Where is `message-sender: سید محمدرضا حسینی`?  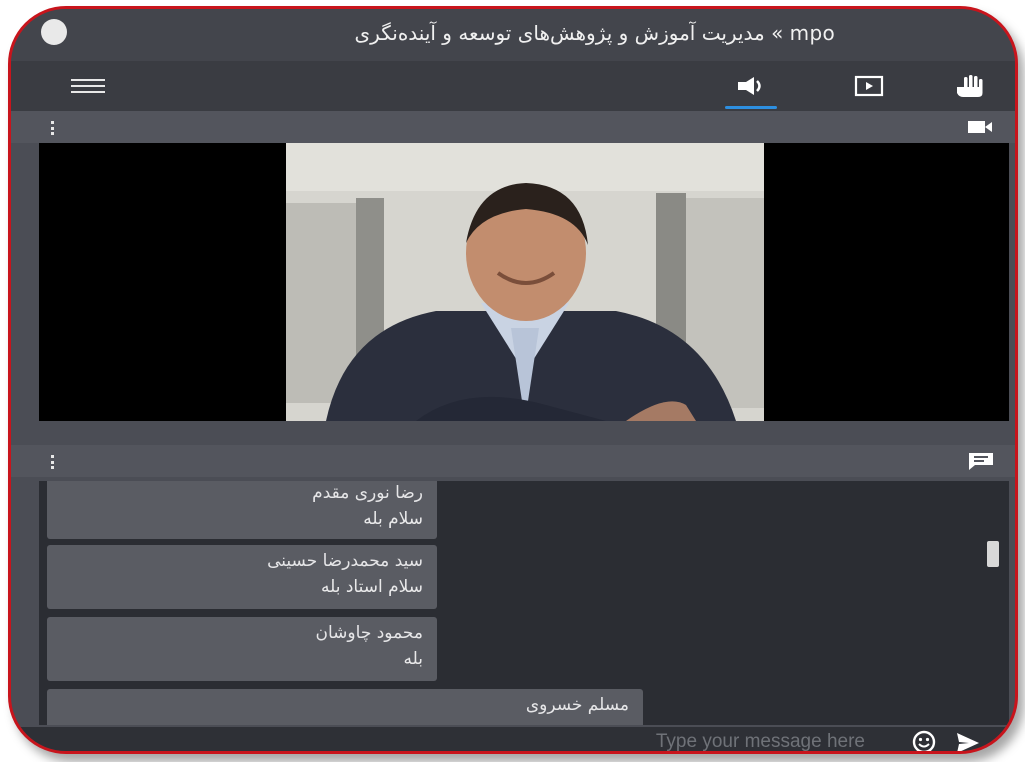
message-sender: سید محمدرضا حسینی is located at coordinates (345, 561).